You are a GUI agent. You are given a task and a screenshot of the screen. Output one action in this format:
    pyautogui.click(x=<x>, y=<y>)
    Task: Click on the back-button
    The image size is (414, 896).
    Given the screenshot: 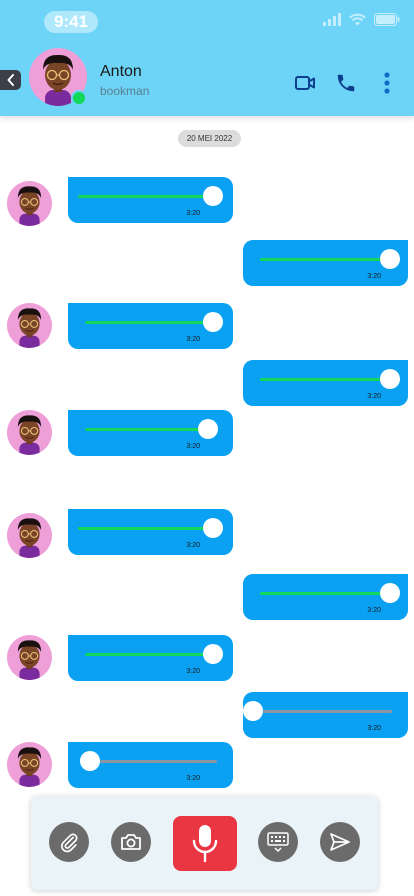 What is the action you would take?
    pyautogui.click(x=10, y=80)
    